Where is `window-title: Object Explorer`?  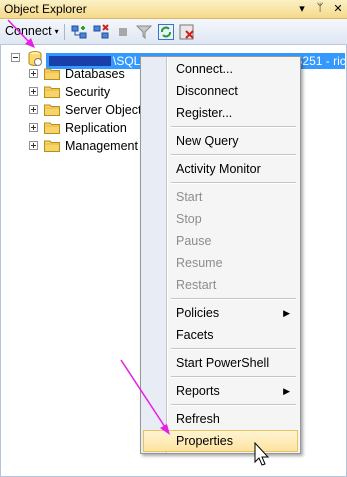
window-title: Object Explorer is located at coordinates (45, 9).